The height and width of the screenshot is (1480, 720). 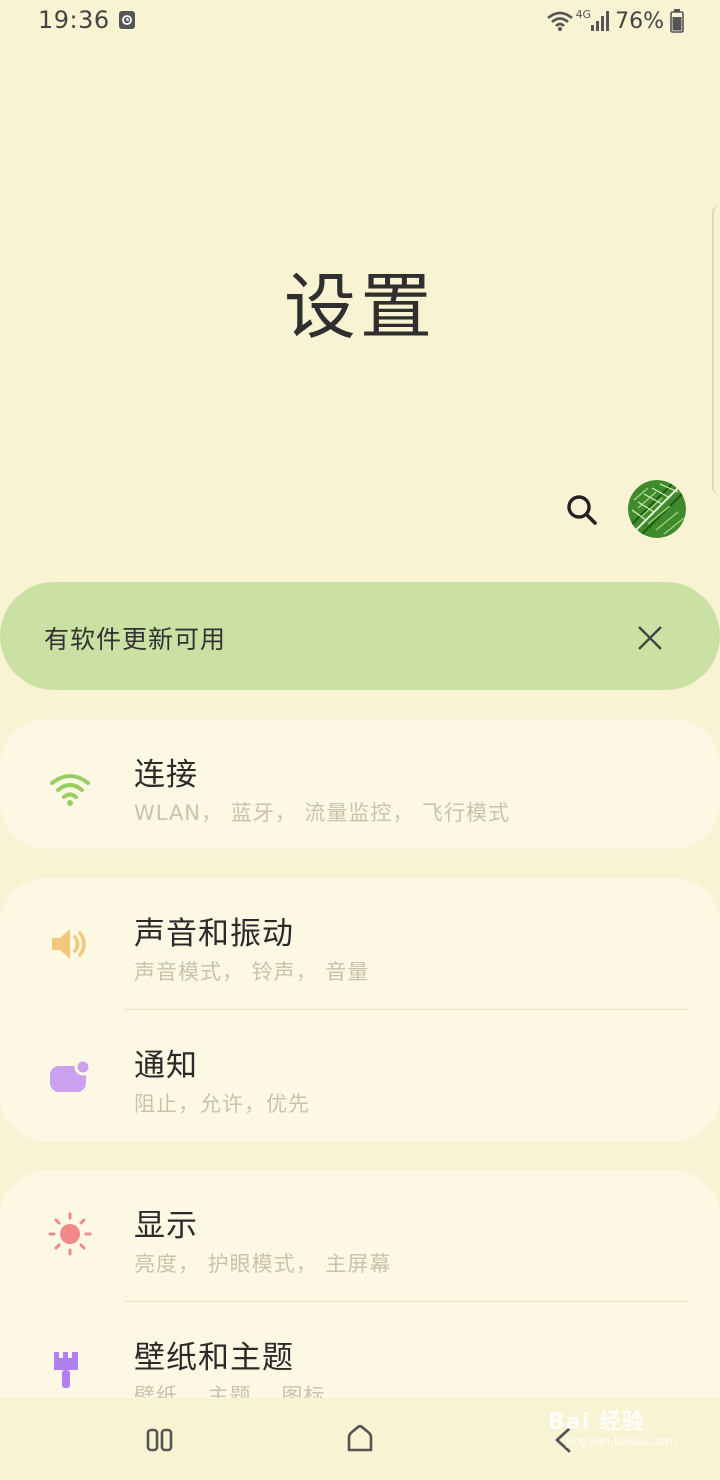 What do you see at coordinates (252, 972) in the screenshot?
I see `settings-item-subtitle: 声音模式， 铃声， 音量` at bounding box center [252, 972].